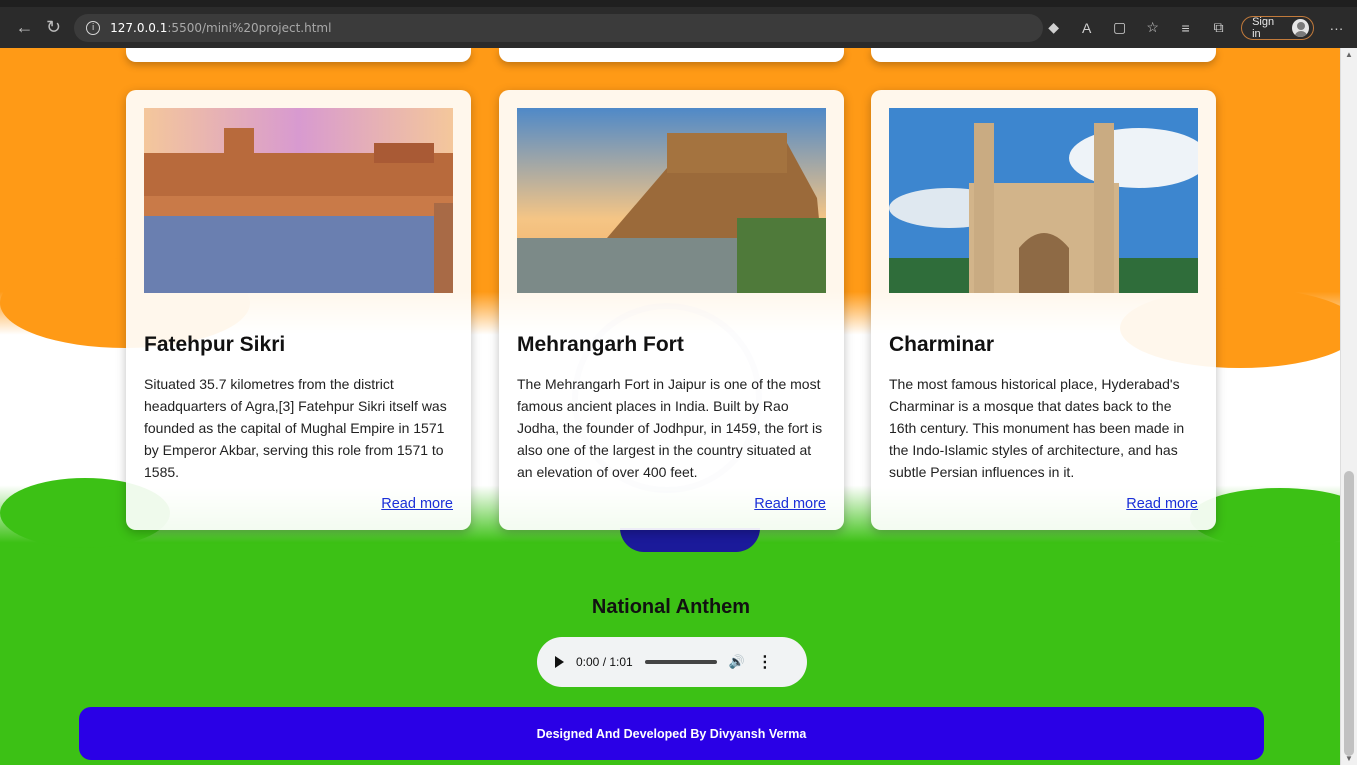 This screenshot has height=765, width=1357. I want to click on fatehpur-sikri-image, so click(298, 200).